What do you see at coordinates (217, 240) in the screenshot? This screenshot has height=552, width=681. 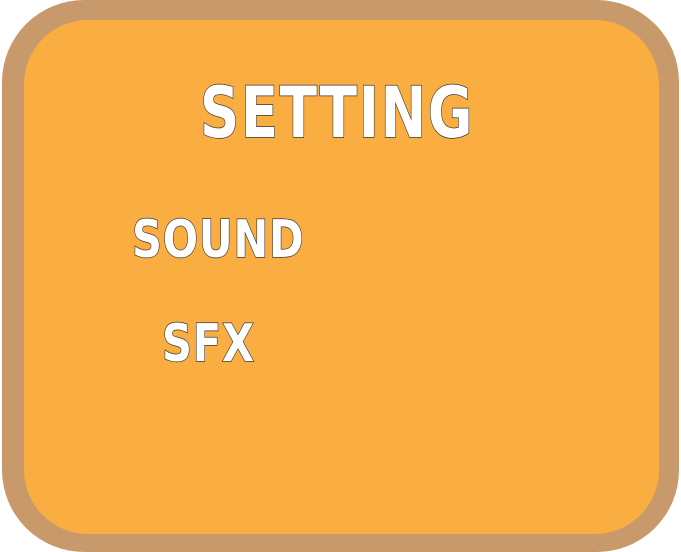 I see `sound-option: SOUND` at bounding box center [217, 240].